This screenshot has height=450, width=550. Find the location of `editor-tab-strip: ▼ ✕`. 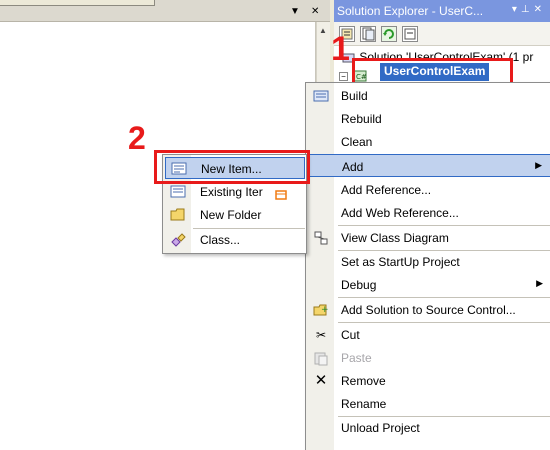

editor-tab-strip: ▼ ✕ is located at coordinates (165, 11).